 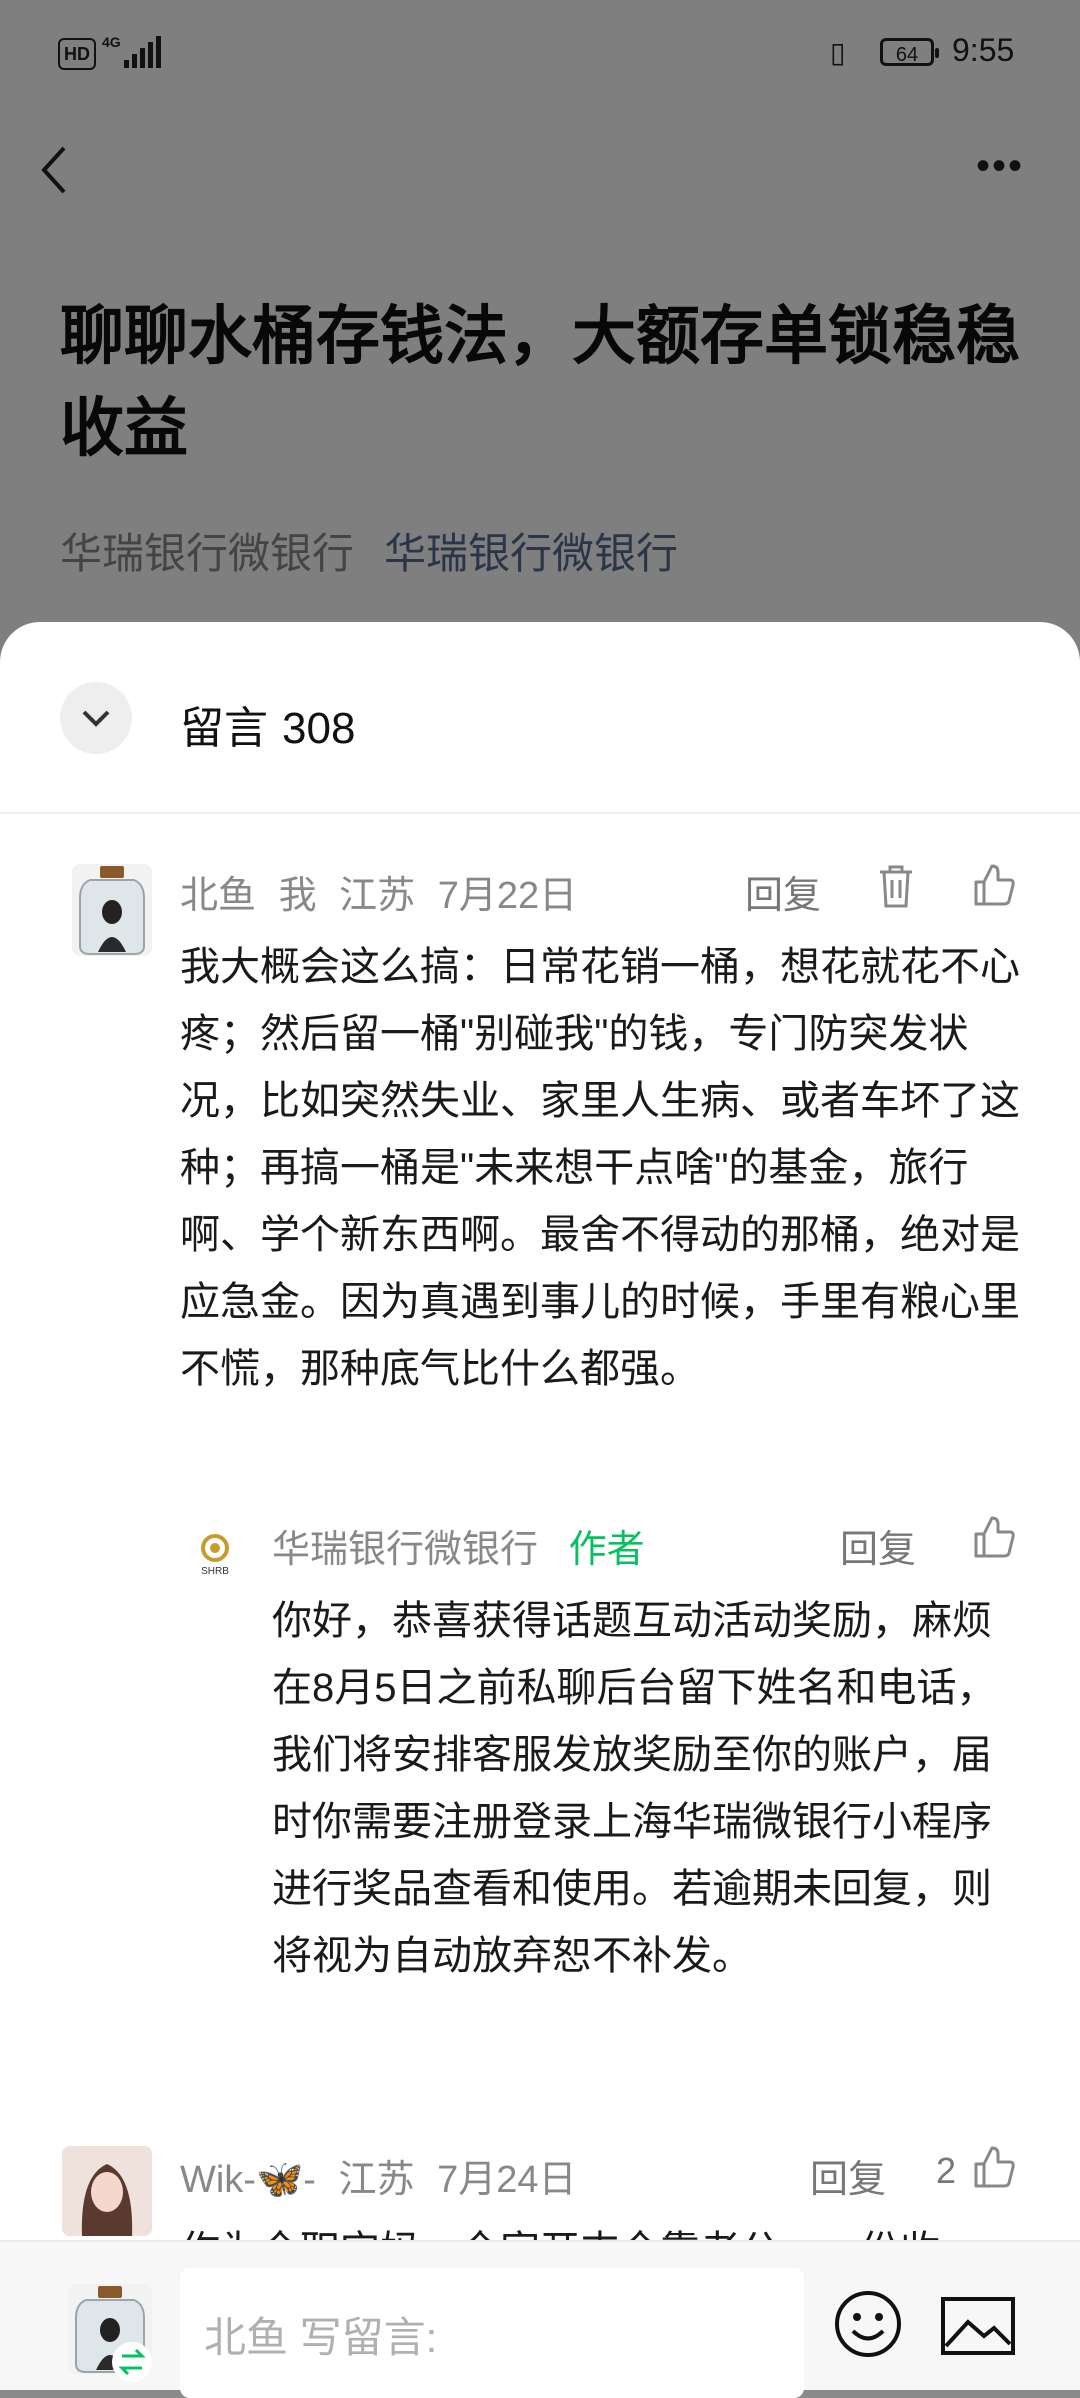 I want to click on comment-author: Wik-🦋- 江苏 7月24日, so click(x=378, y=2175).